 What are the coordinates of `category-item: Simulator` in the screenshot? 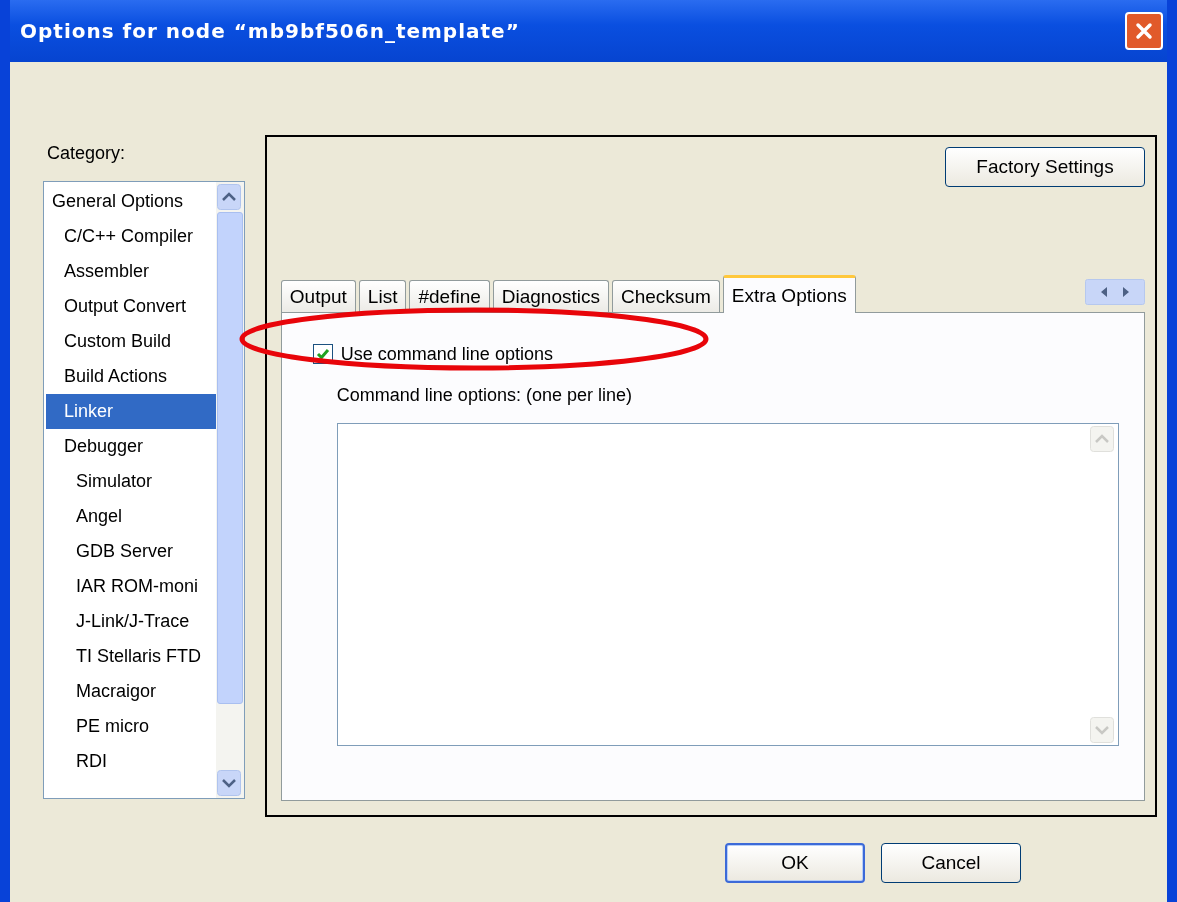 It's located at (131, 481).